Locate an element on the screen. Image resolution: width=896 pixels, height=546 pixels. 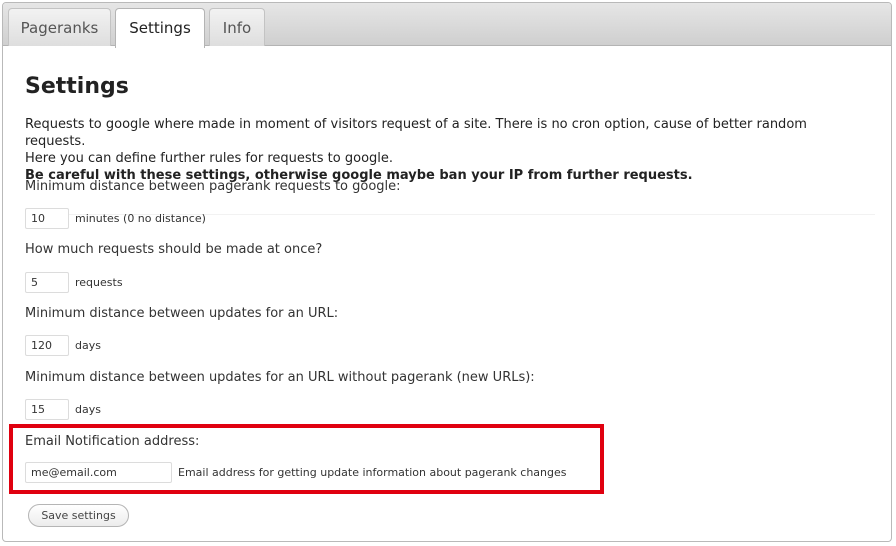
tab-info: Info is located at coordinates (237, 27).